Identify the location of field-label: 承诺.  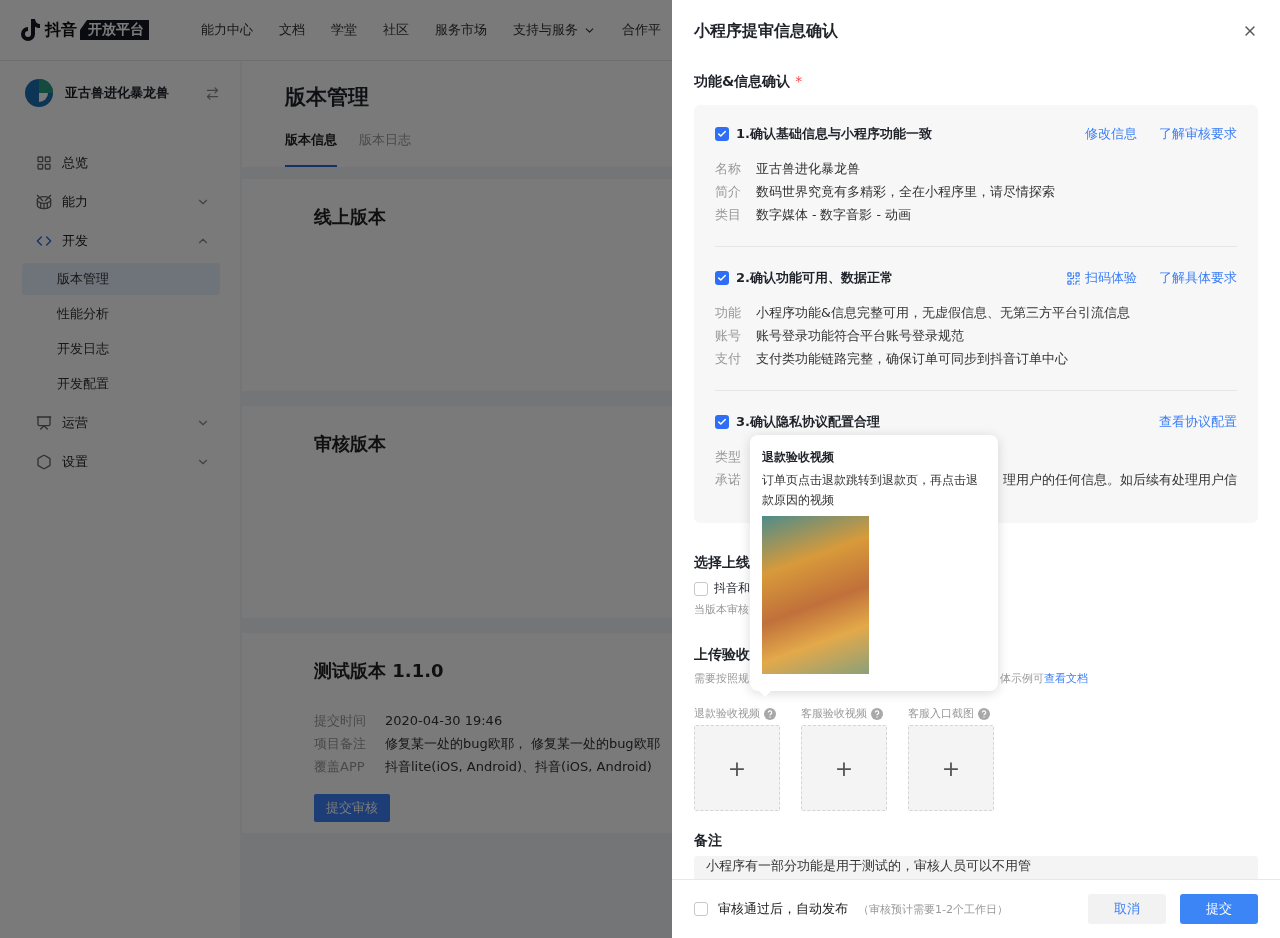
(728, 480).